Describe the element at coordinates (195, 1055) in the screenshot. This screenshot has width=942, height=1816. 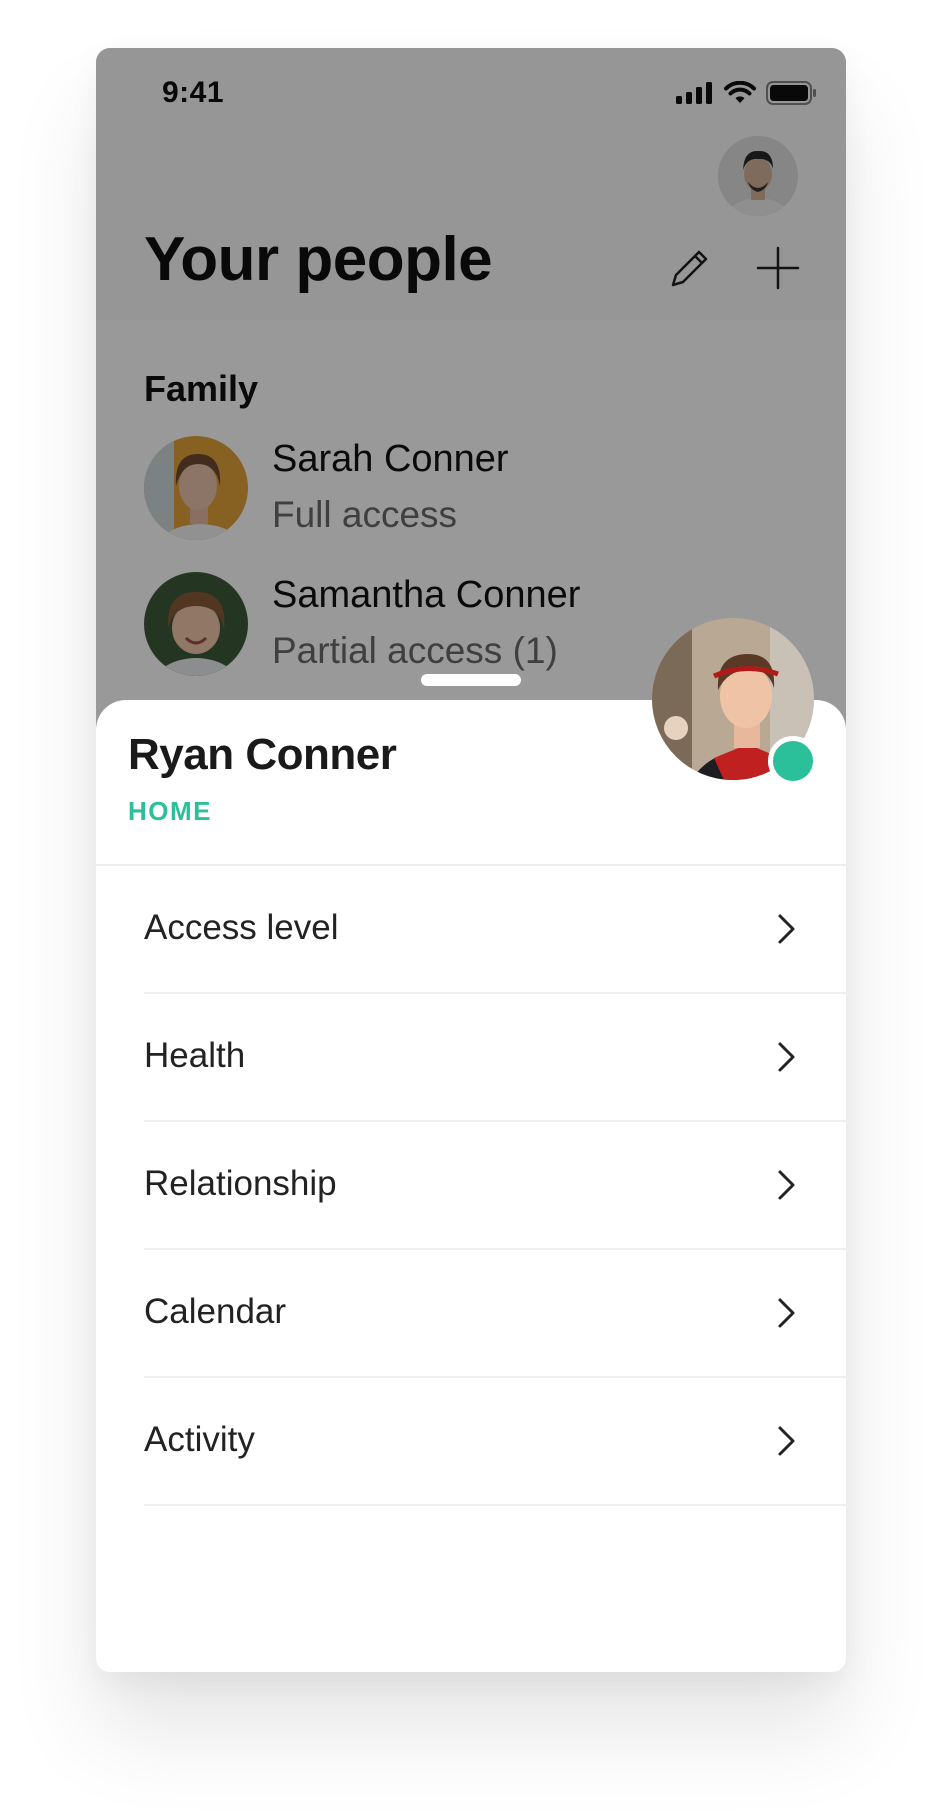
I see `menu-item-label: Health` at that location.